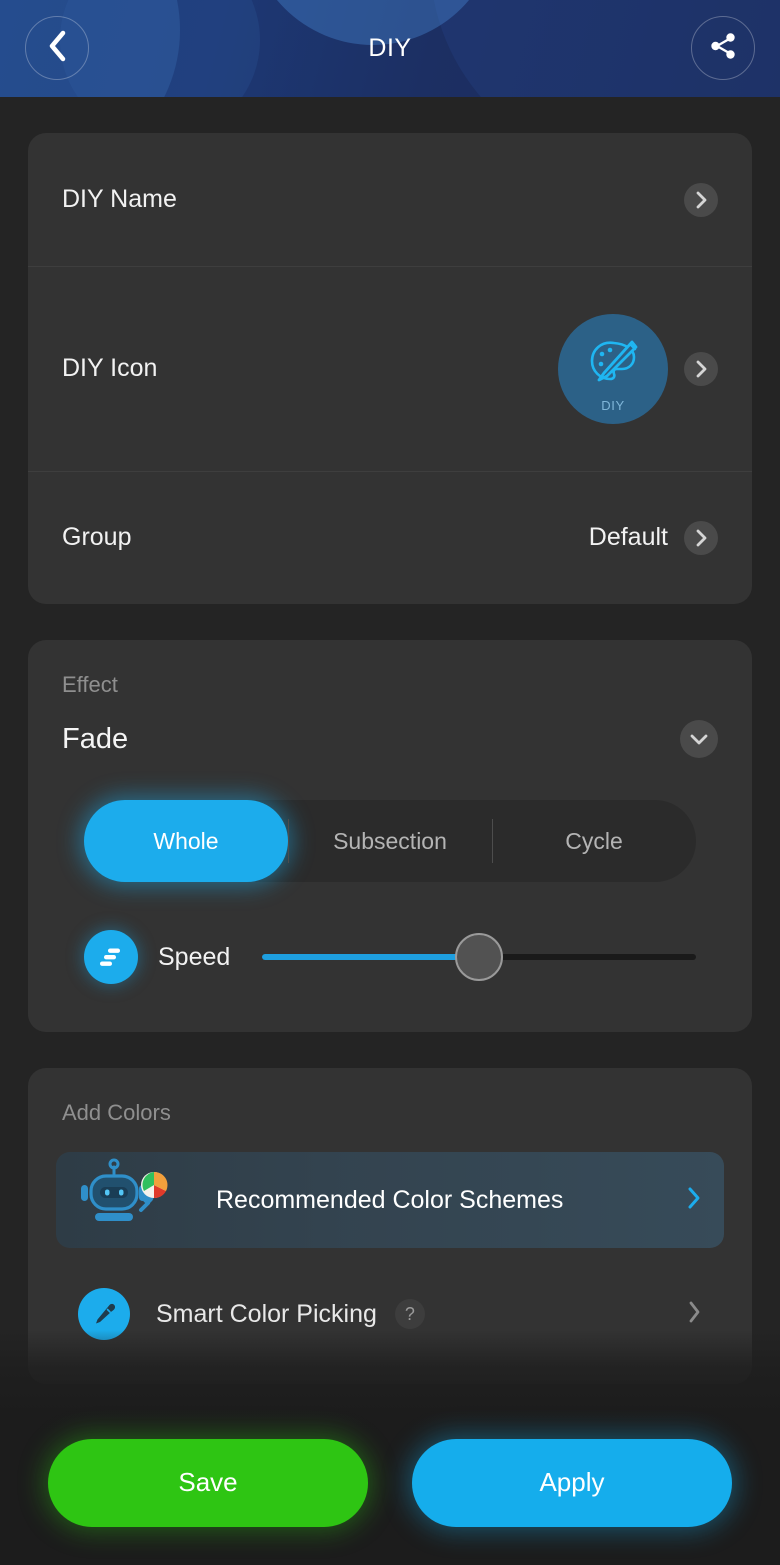  I want to click on speed-label: Speed, so click(194, 956).